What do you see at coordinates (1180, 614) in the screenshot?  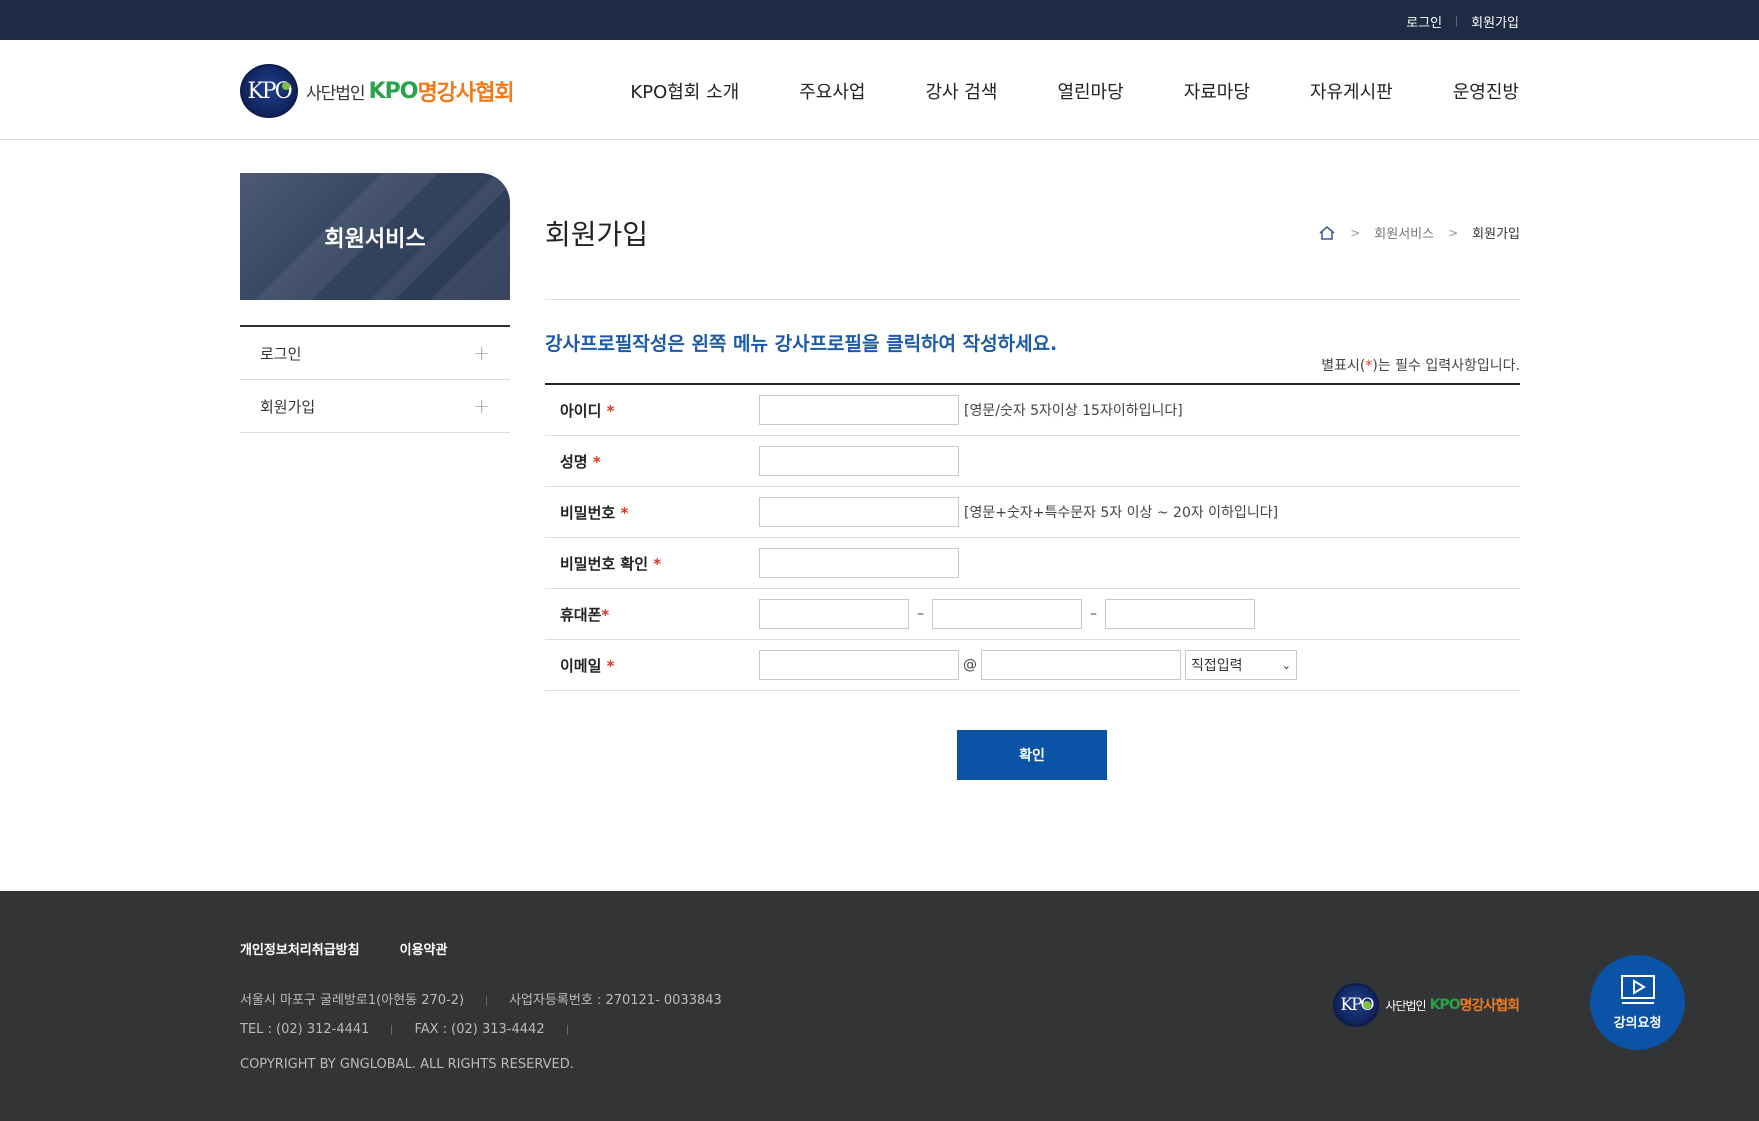 I see `phone-part3-input` at bounding box center [1180, 614].